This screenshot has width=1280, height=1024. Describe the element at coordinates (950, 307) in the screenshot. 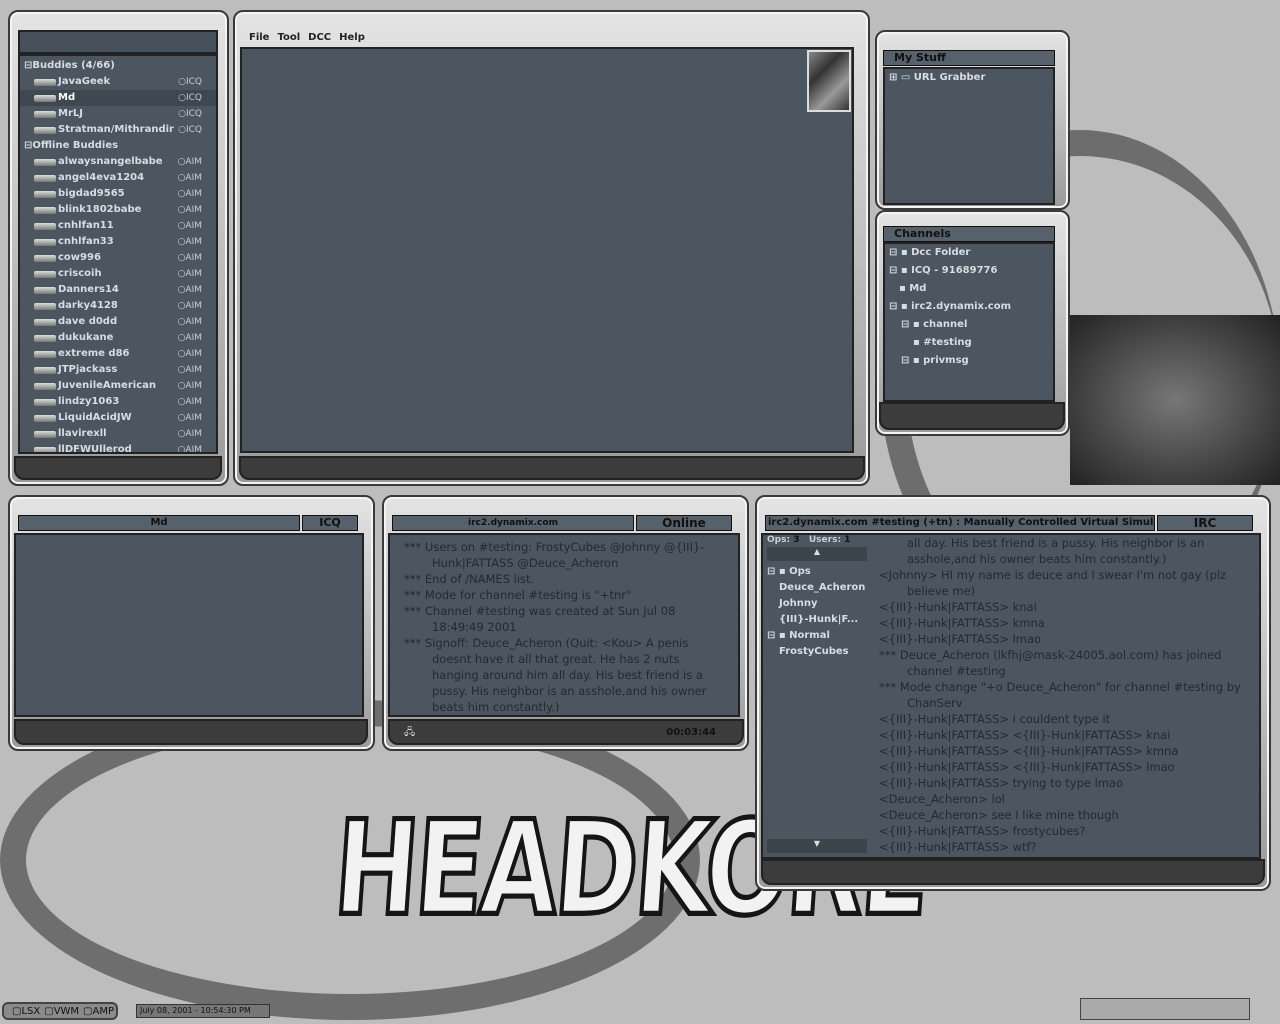

I see `channel-tree-item: ⊟ ▪ irc2.dynamix.com` at that location.